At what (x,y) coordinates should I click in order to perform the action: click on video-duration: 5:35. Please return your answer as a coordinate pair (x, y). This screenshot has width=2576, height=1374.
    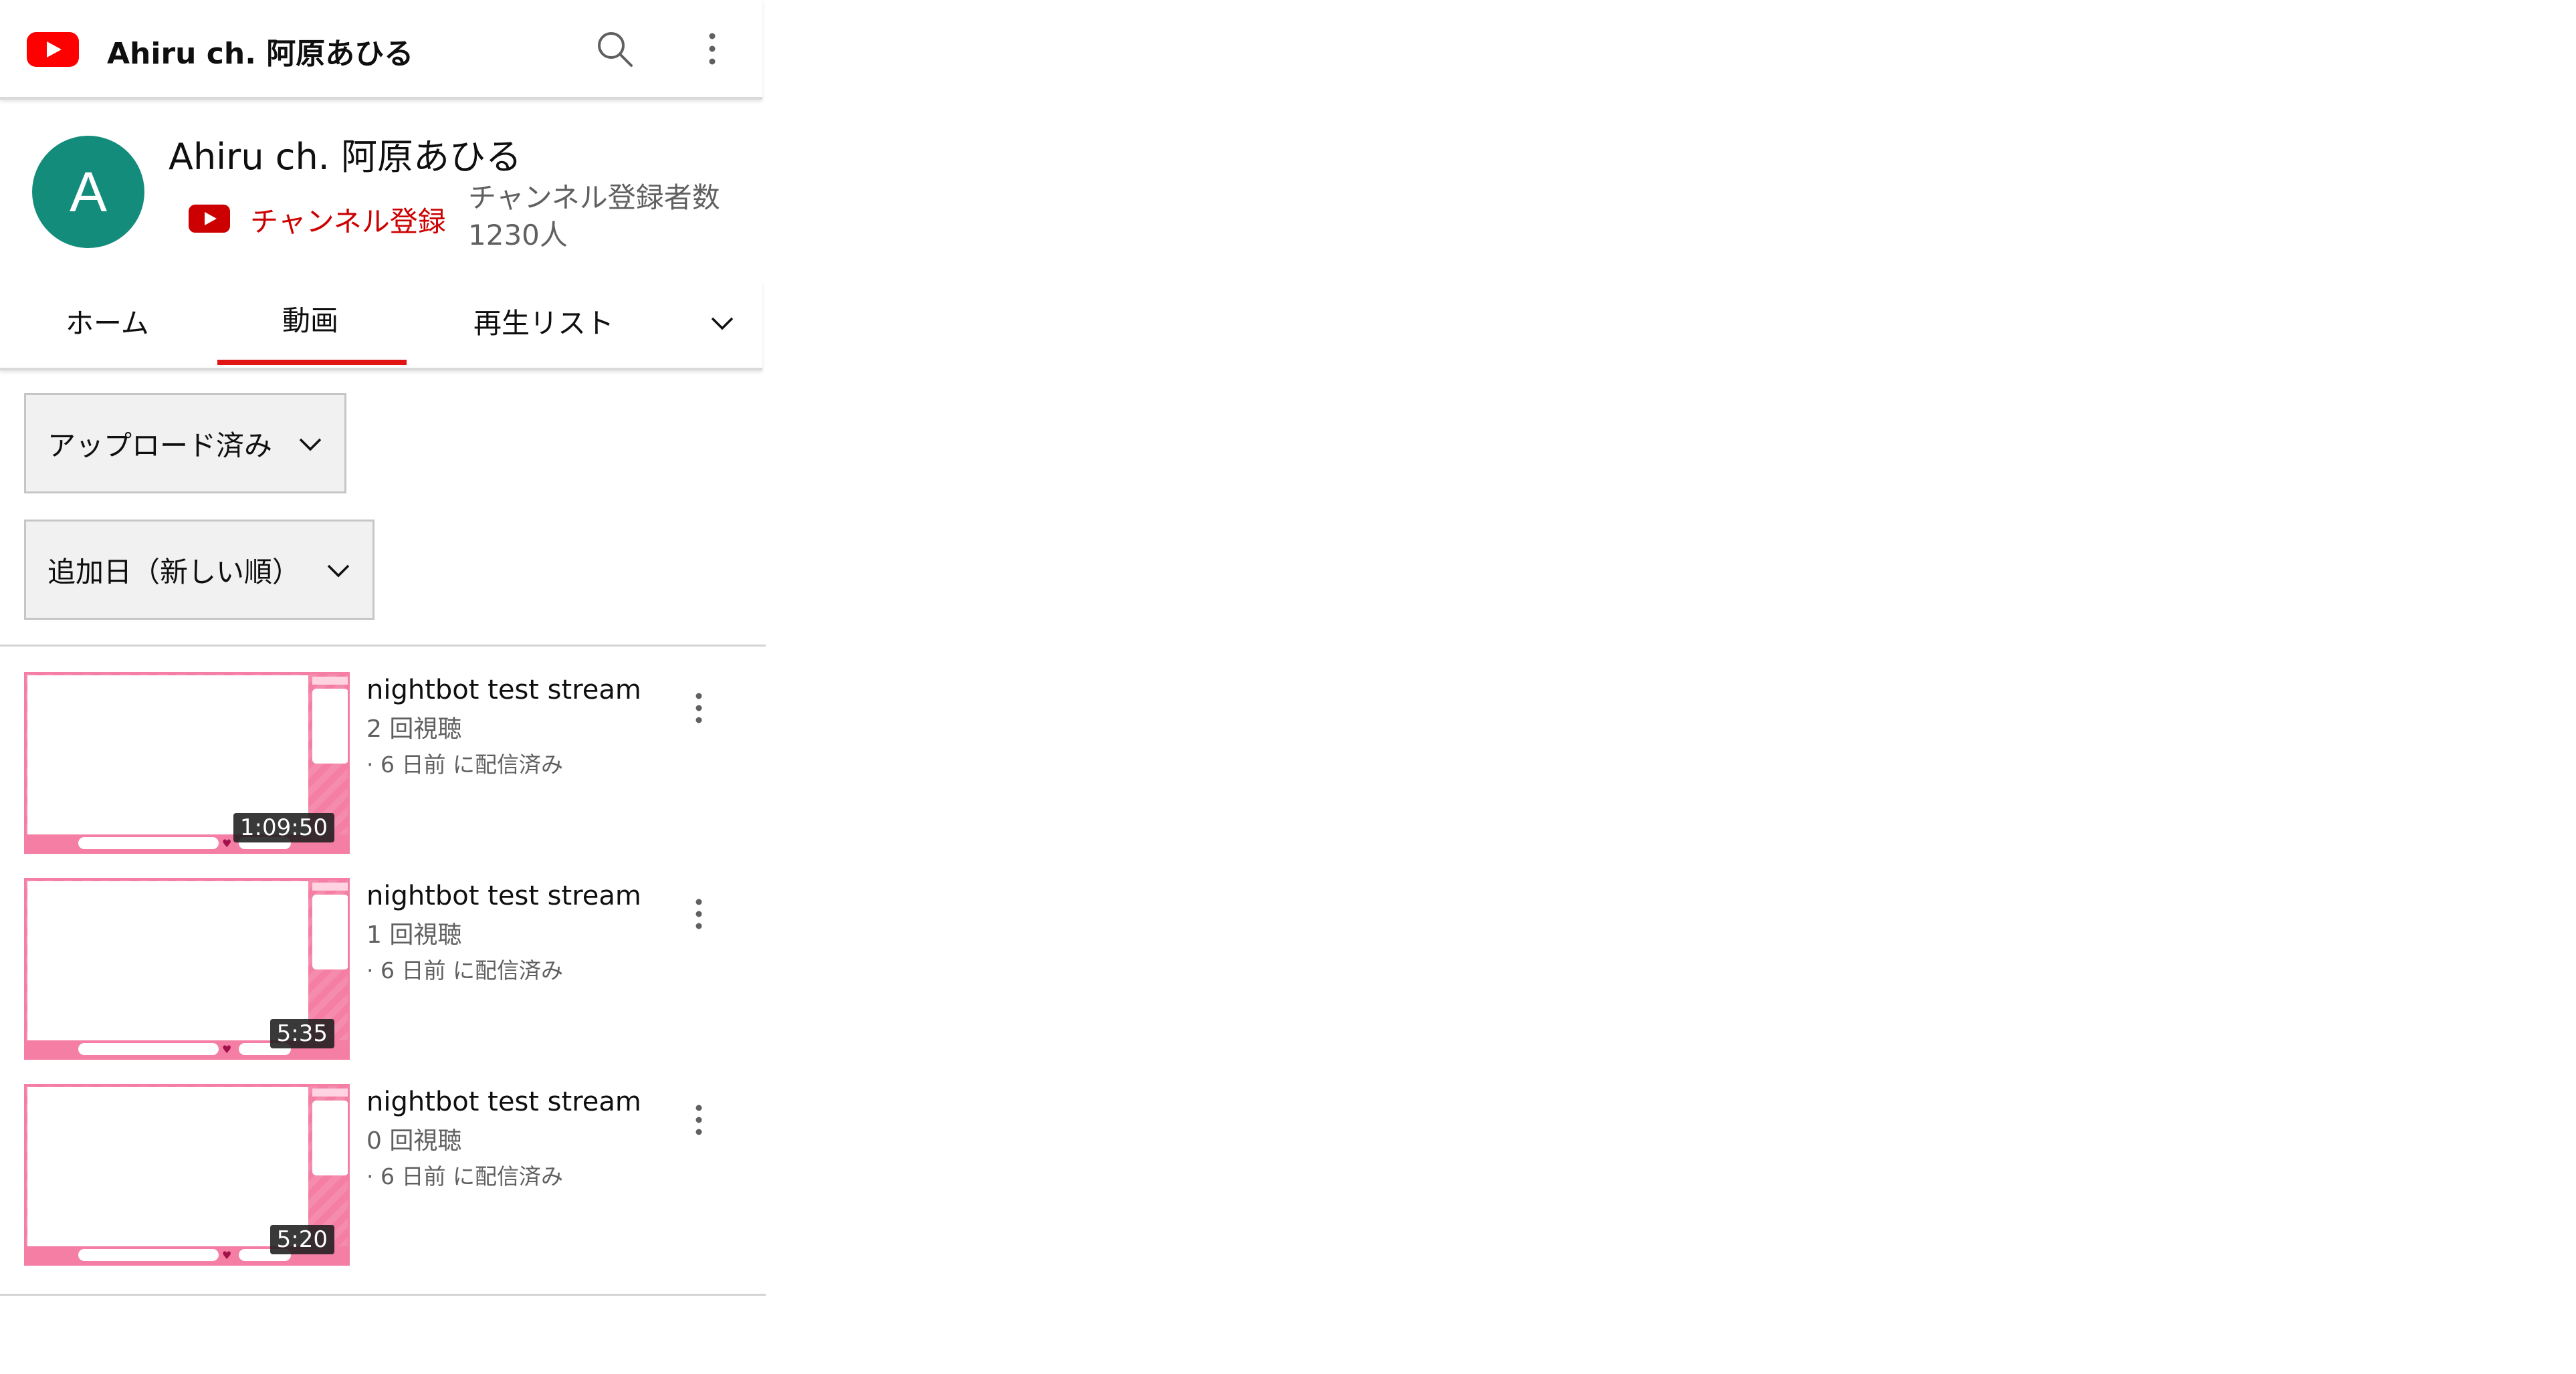
    Looking at the image, I should click on (302, 1033).